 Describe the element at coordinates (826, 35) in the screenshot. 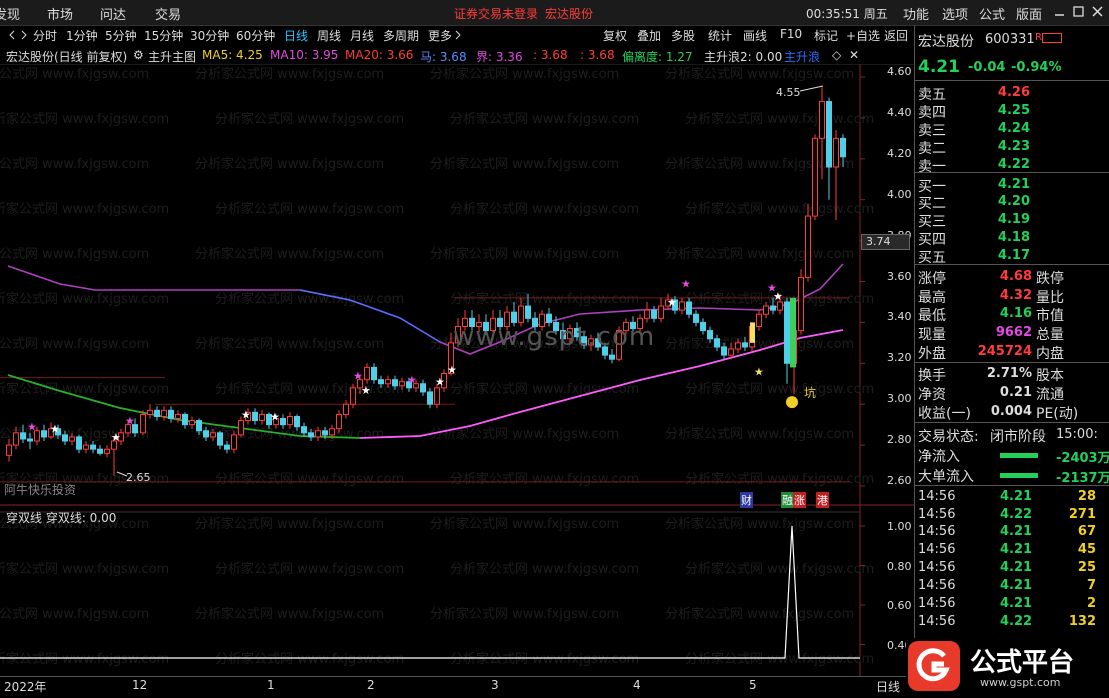

I see `tool-mark: 标记` at that location.